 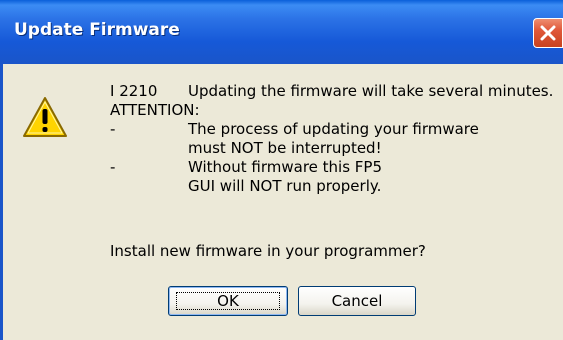 I want to click on window-border, so click(x=1, y=202).